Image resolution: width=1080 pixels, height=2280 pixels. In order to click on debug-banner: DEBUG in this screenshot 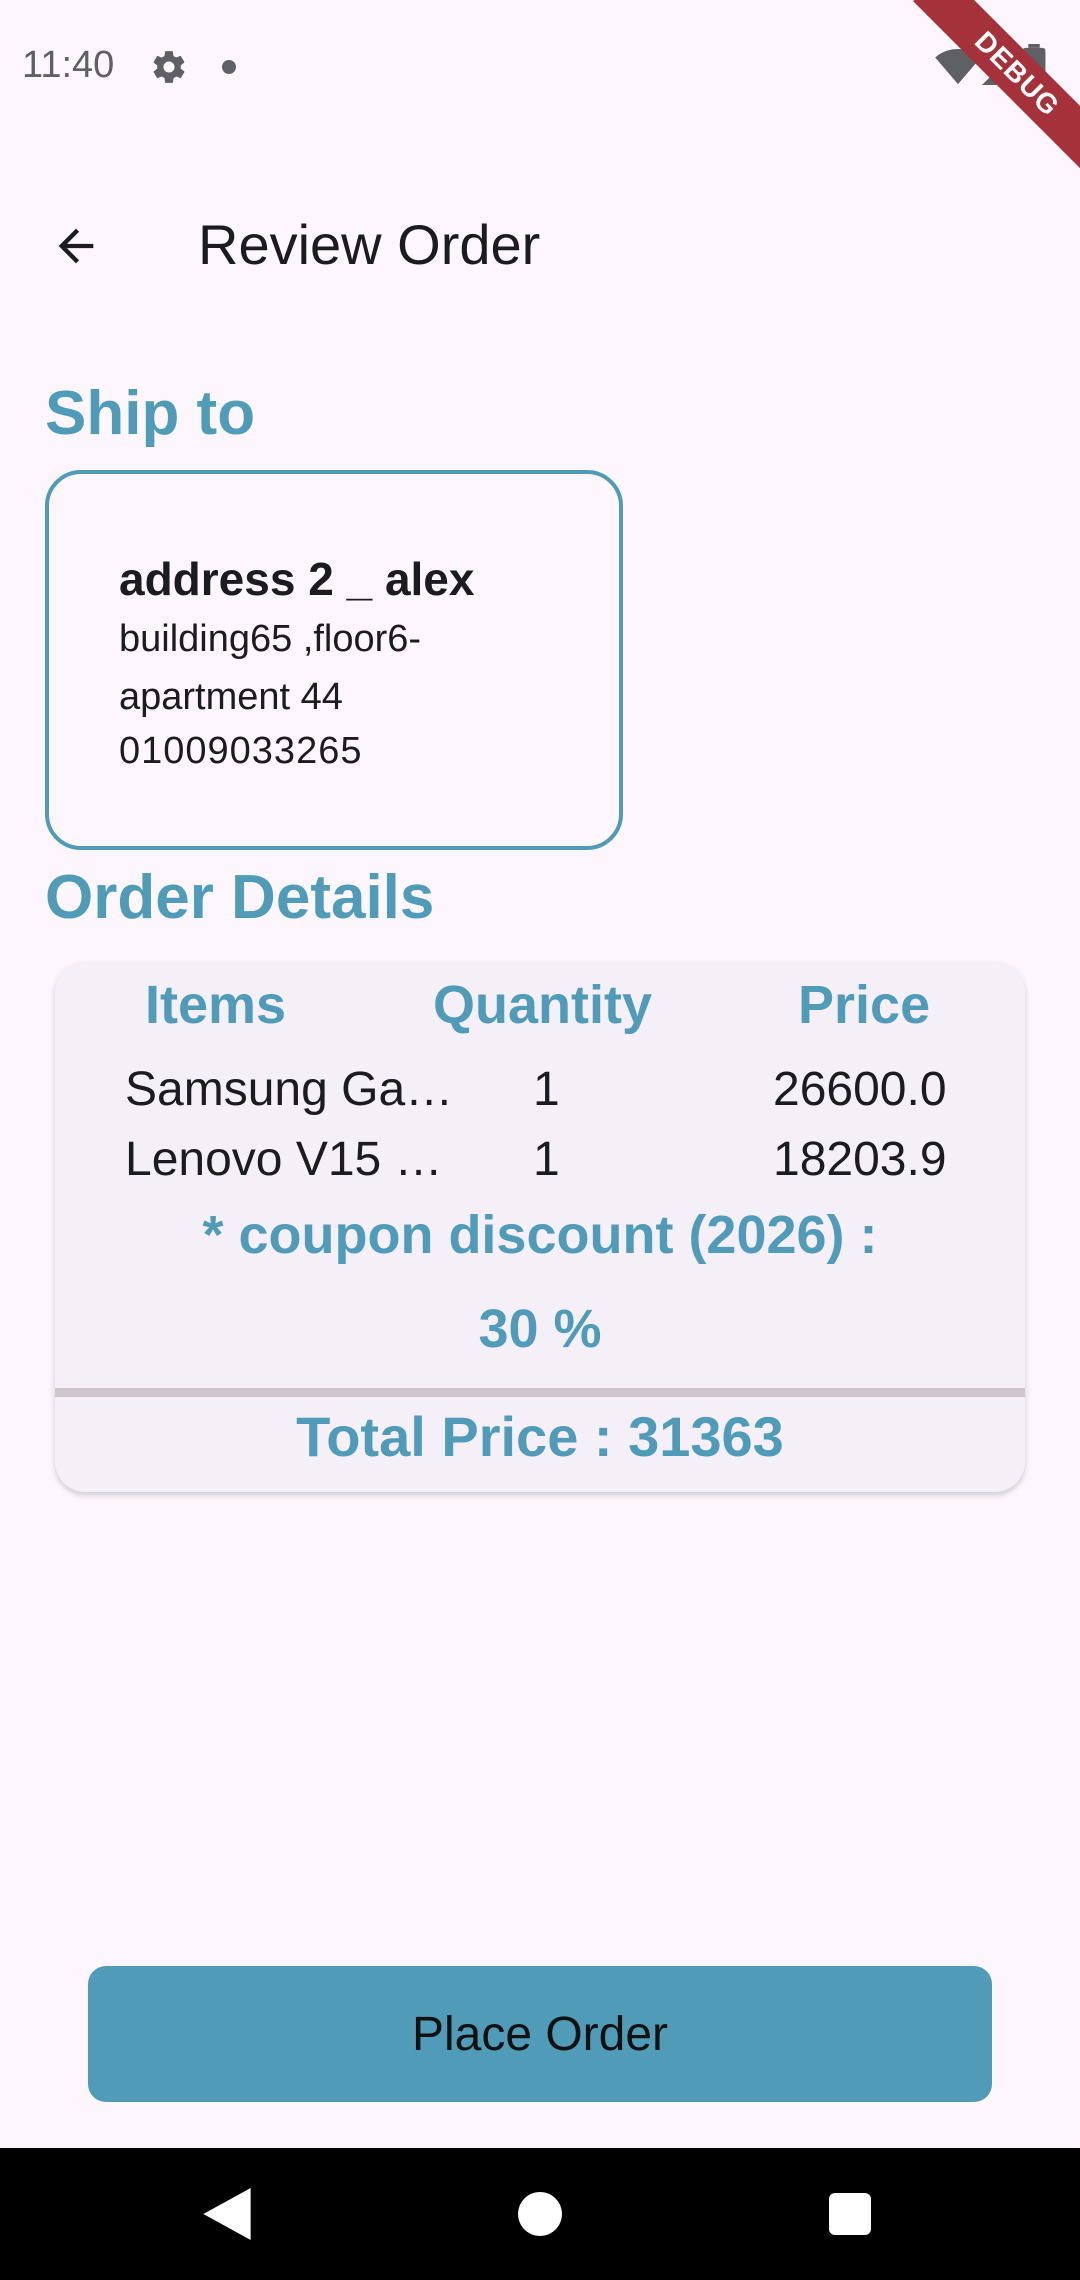, I will do `click(996, 89)`.